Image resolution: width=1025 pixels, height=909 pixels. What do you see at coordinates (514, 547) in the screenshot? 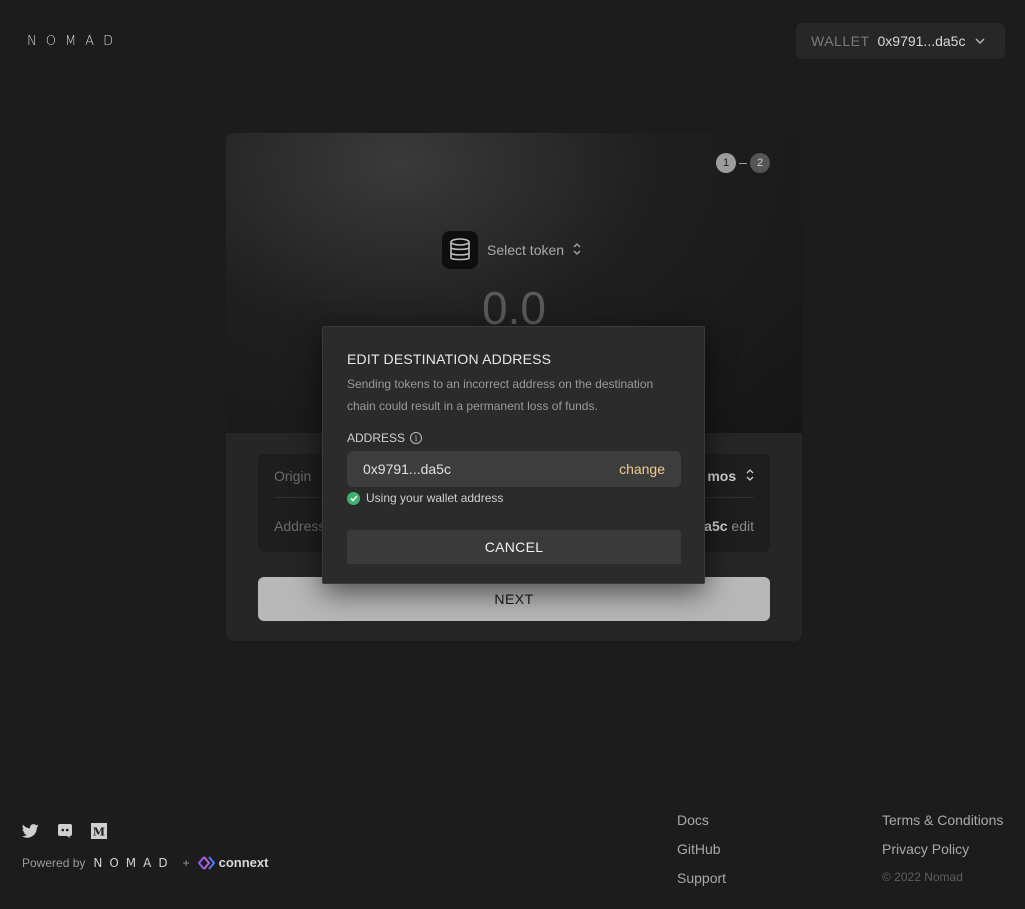
I see `cancel-button: CANCEL` at bounding box center [514, 547].